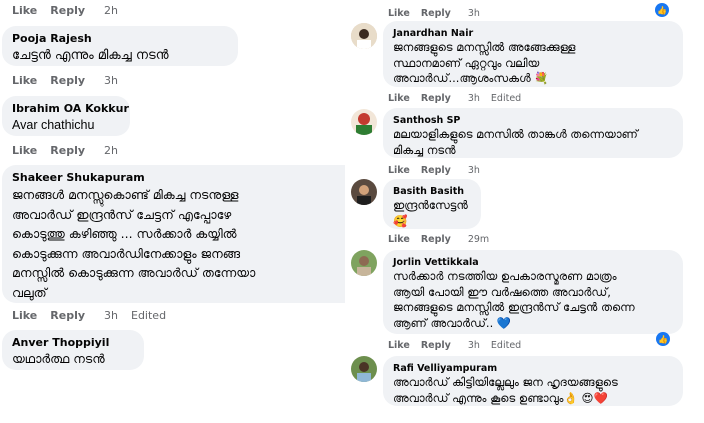 This screenshot has width=704, height=423. I want to click on commenter-name: Jorlin Vettikkala, so click(533, 262).